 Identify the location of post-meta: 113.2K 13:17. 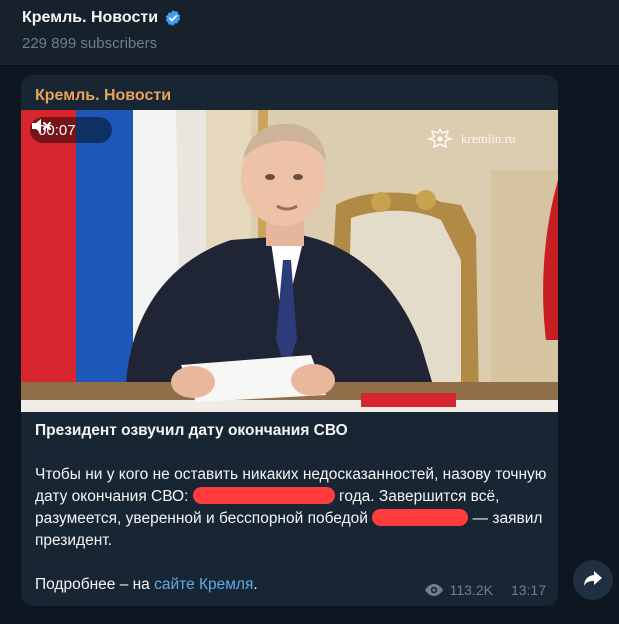
(485, 590).